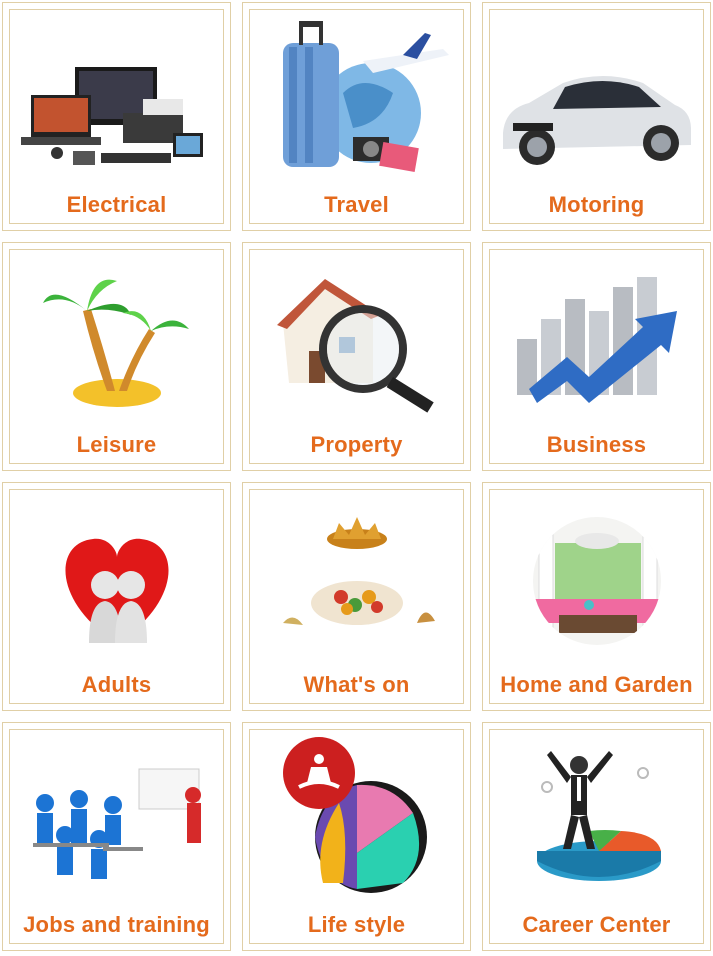  I want to click on category-card-adults: Adults, so click(116, 596).